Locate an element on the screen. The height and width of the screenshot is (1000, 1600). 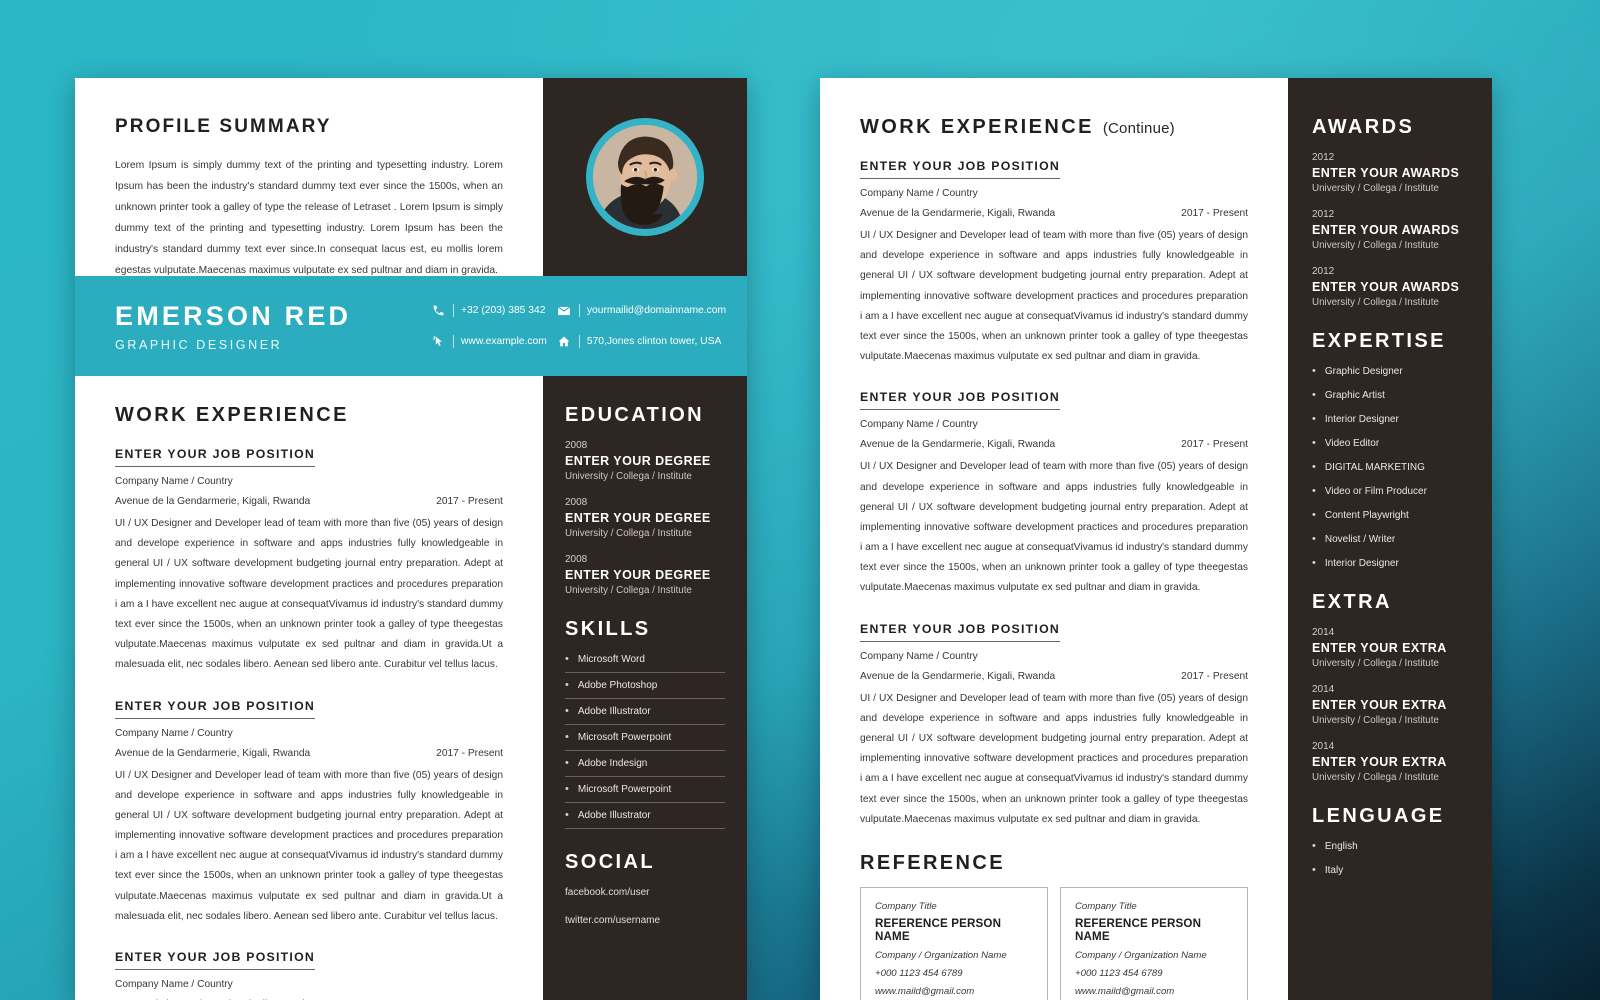
expertise-item: • Video Editor is located at coordinates (1391, 444).